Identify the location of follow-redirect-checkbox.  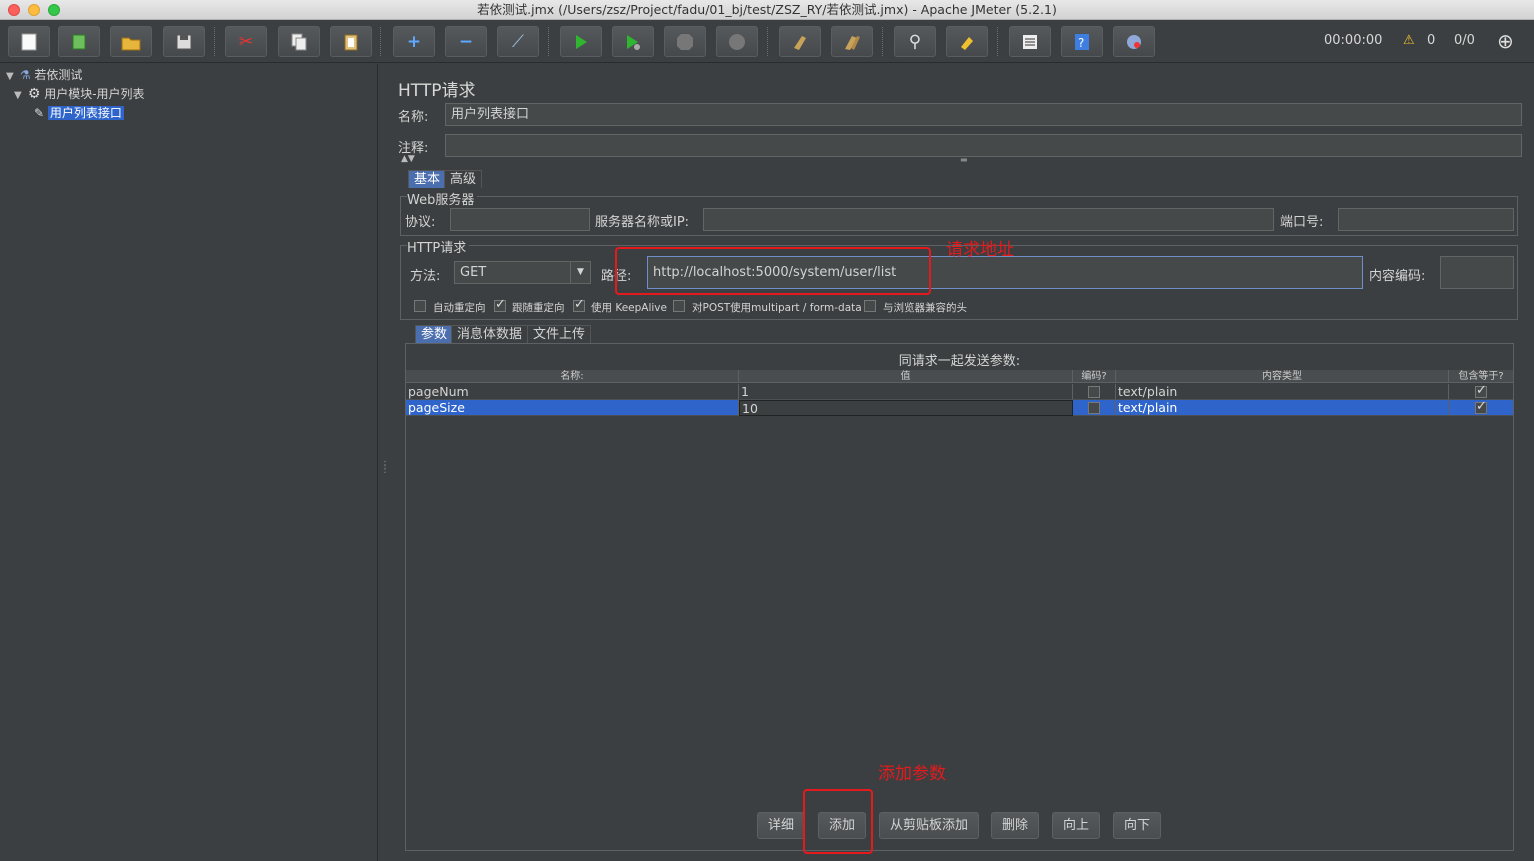
(500, 304).